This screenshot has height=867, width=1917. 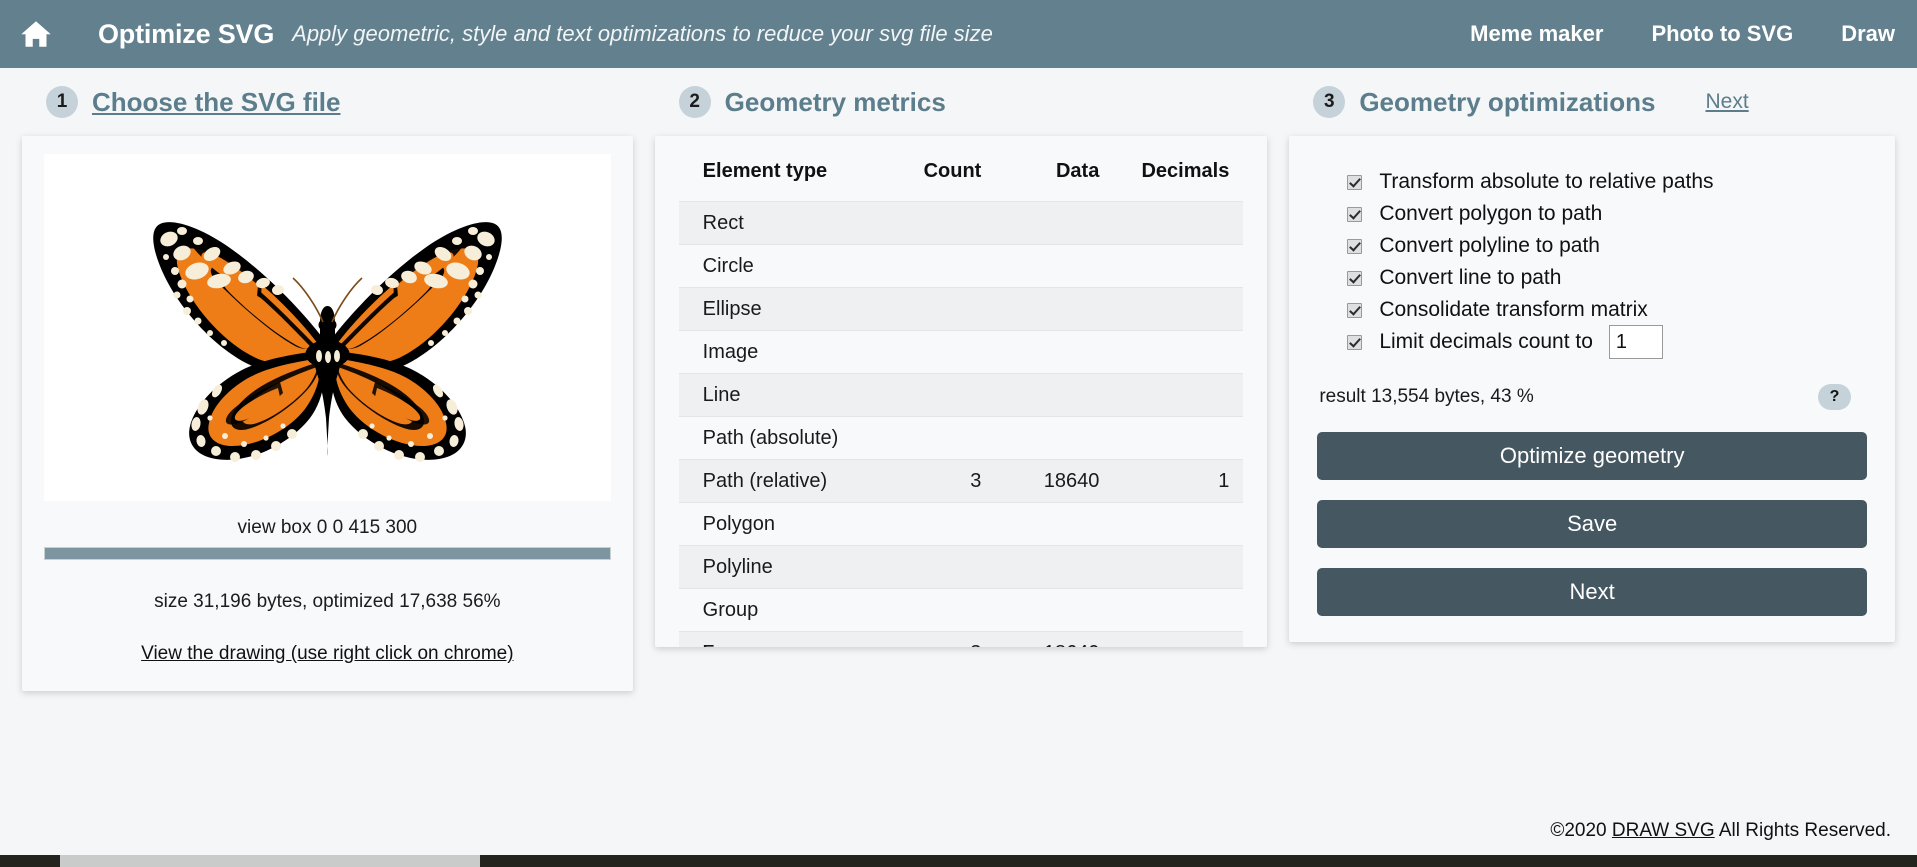 I want to click on table-row: Ellipse, so click(x=961, y=309).